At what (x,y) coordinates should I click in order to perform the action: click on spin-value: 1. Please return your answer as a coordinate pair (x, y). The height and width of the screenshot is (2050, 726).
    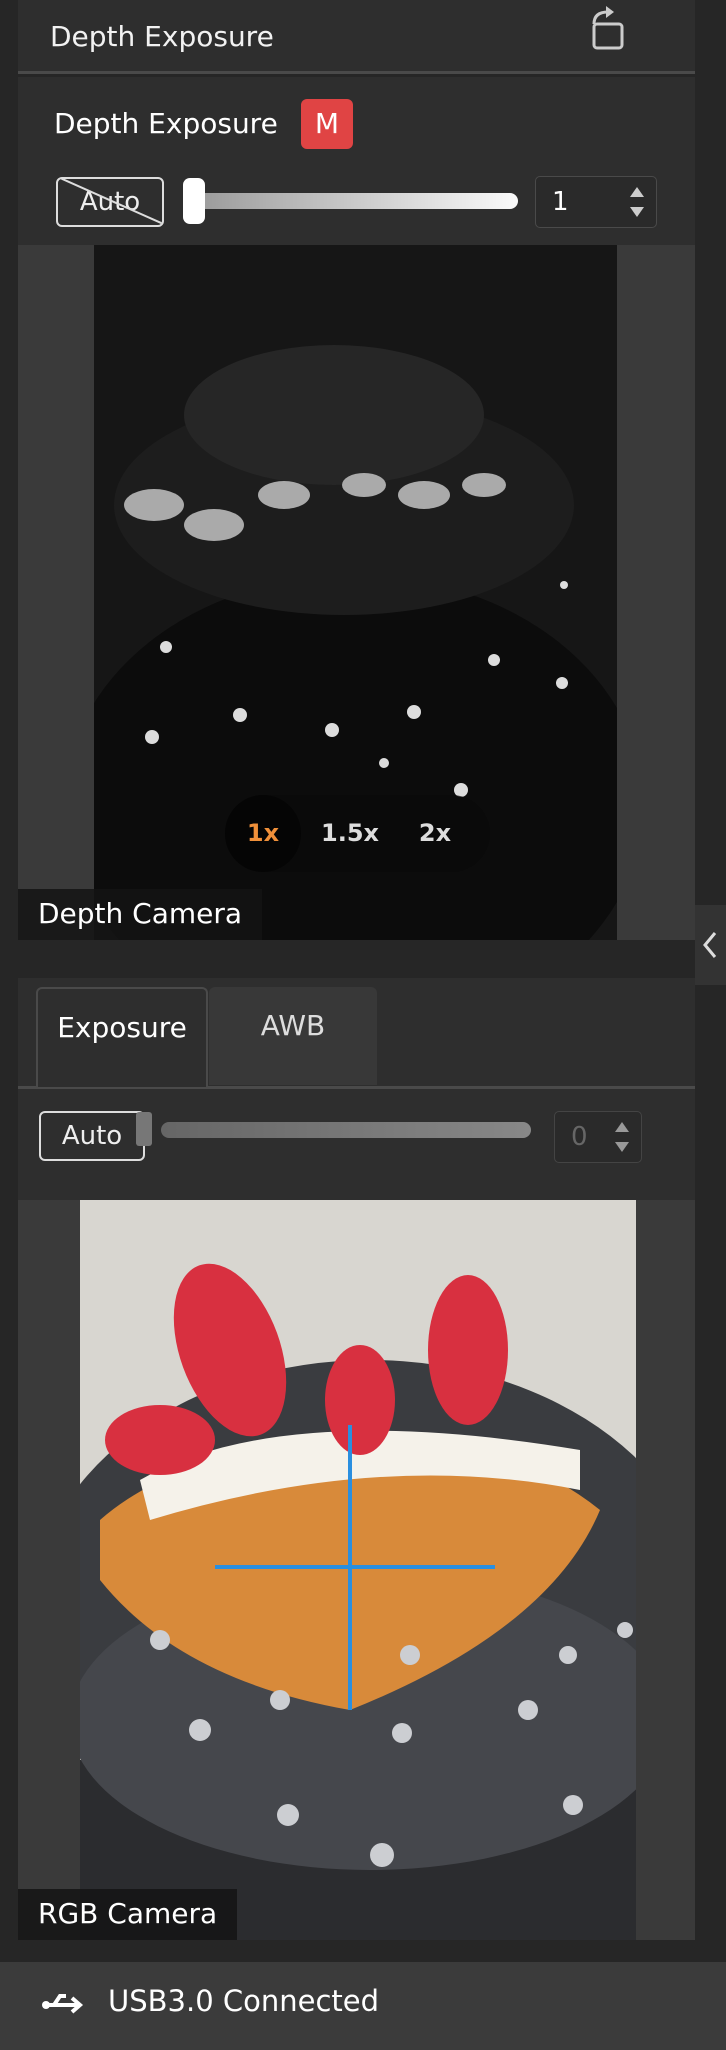
    Looking at the image, I should click on (560, 202).